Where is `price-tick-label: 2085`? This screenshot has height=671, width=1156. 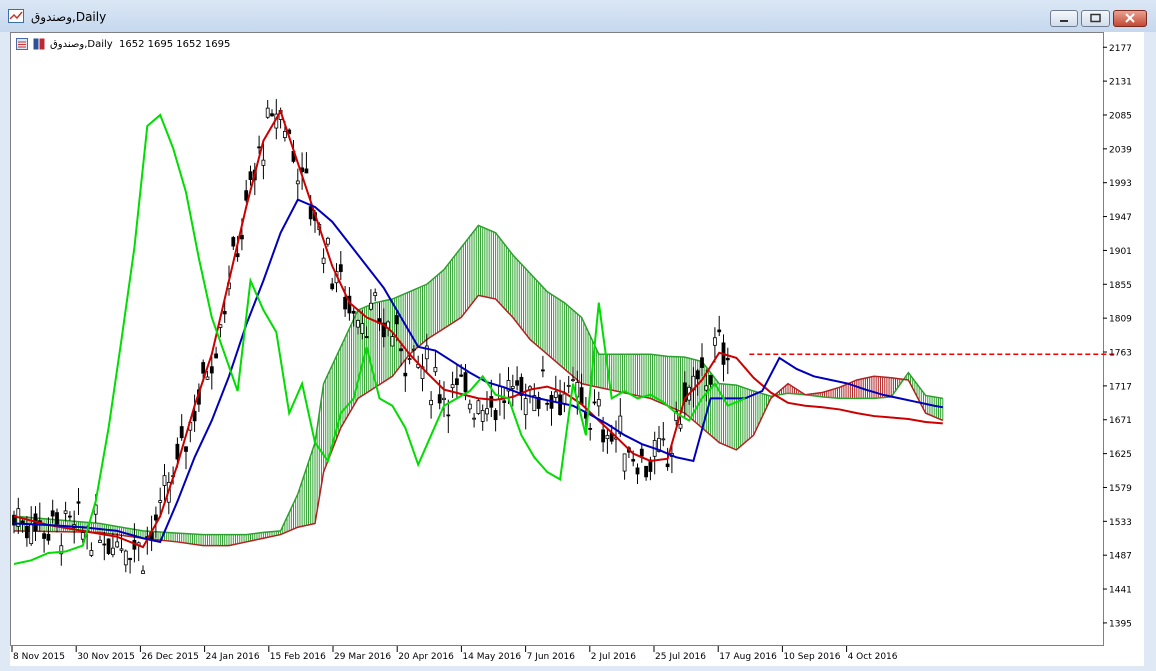 price-tick-label: 2085 is located at coordinates (1120, 116).